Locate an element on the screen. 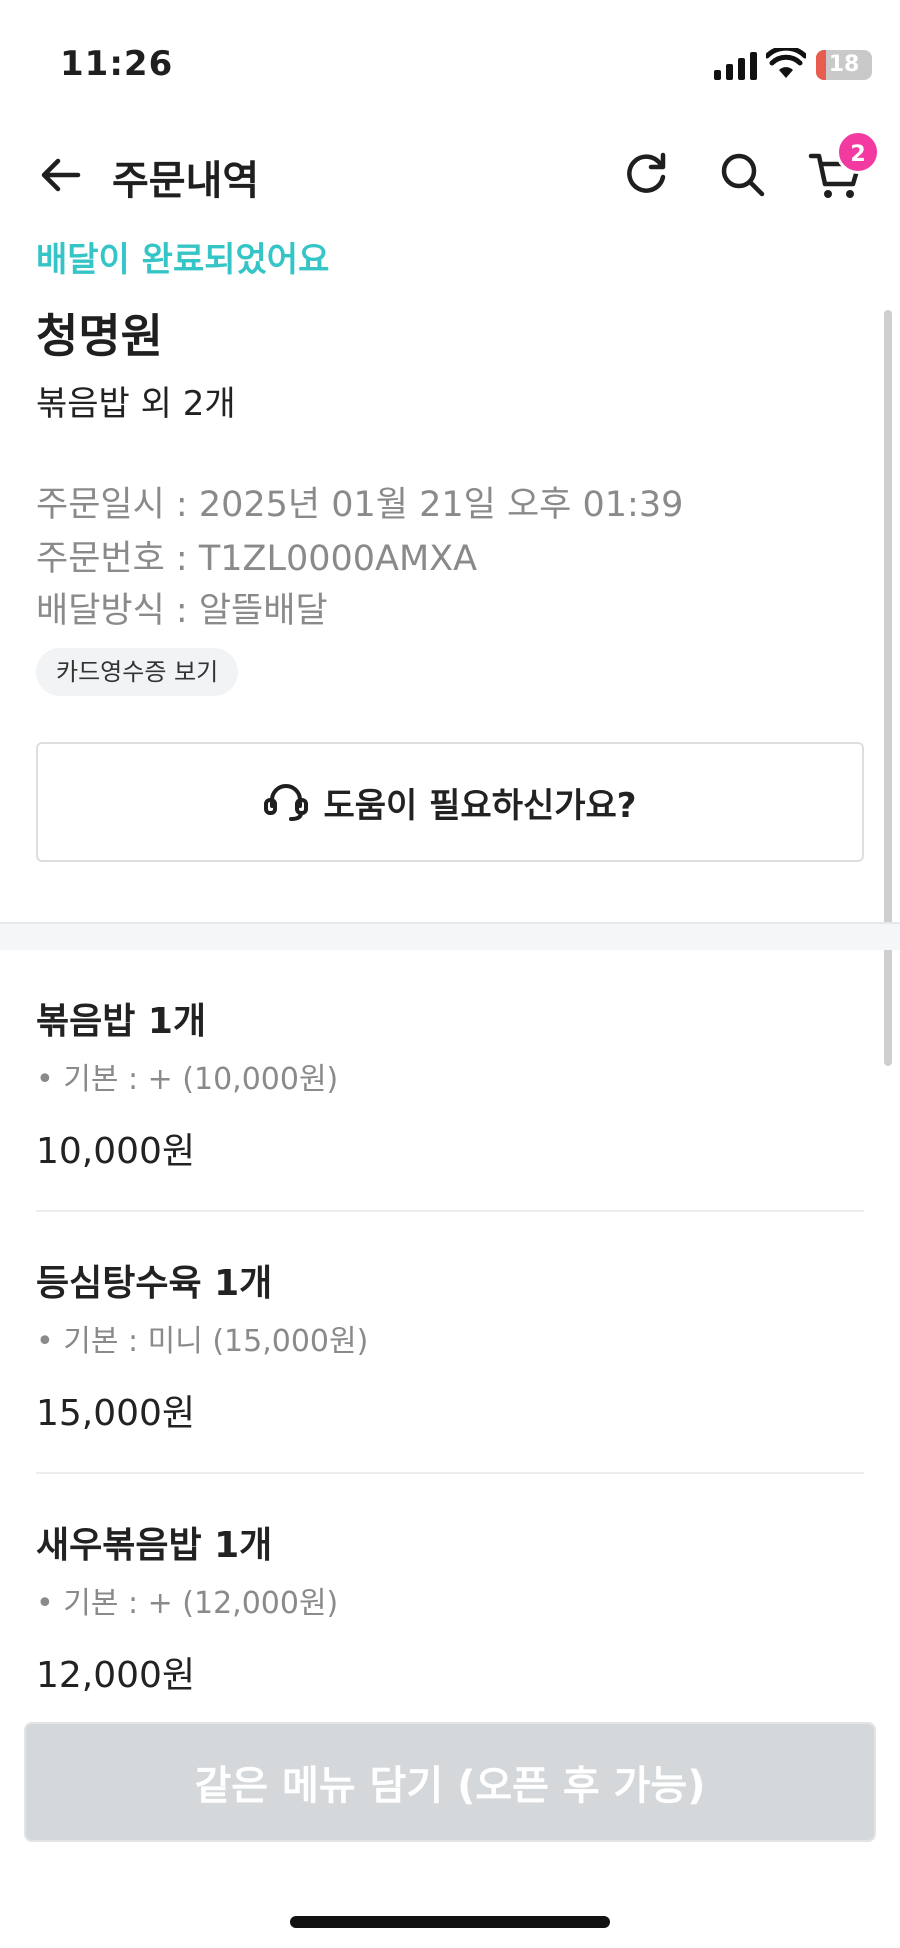 The width and height of the screenshot is (900, 1948). store-name: 청명원 is located at coordinates (99, 336).